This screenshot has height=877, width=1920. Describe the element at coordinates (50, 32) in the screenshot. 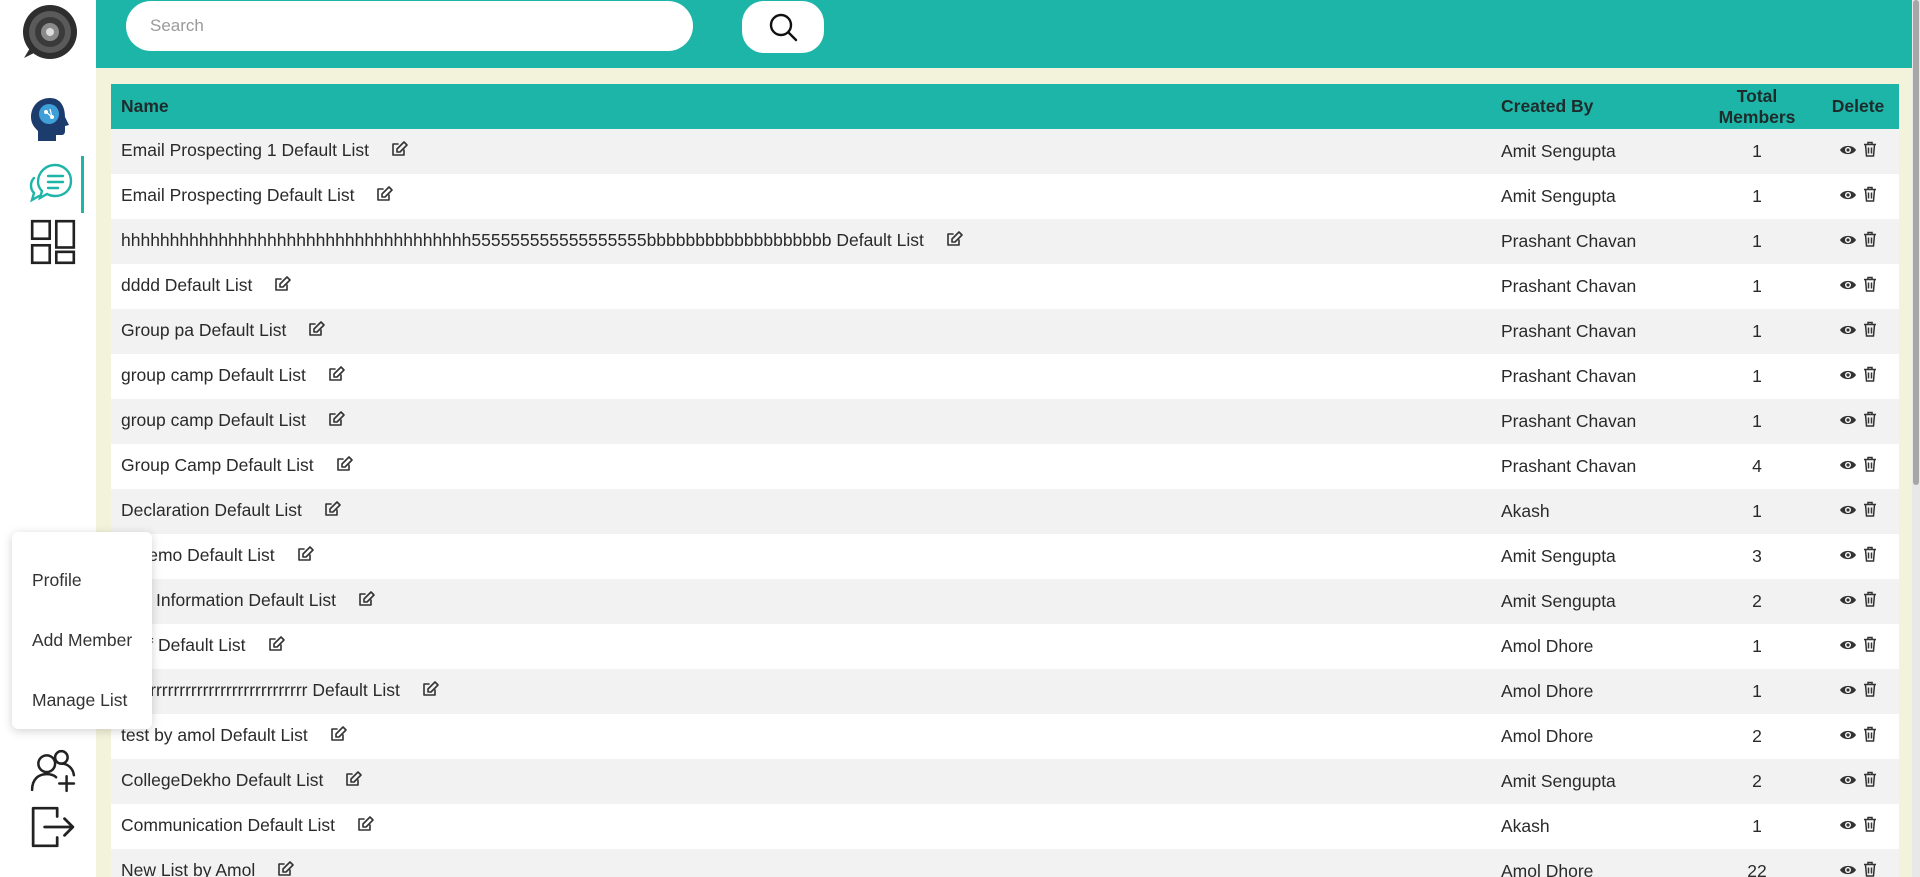

I see `logo-icon` at that location.